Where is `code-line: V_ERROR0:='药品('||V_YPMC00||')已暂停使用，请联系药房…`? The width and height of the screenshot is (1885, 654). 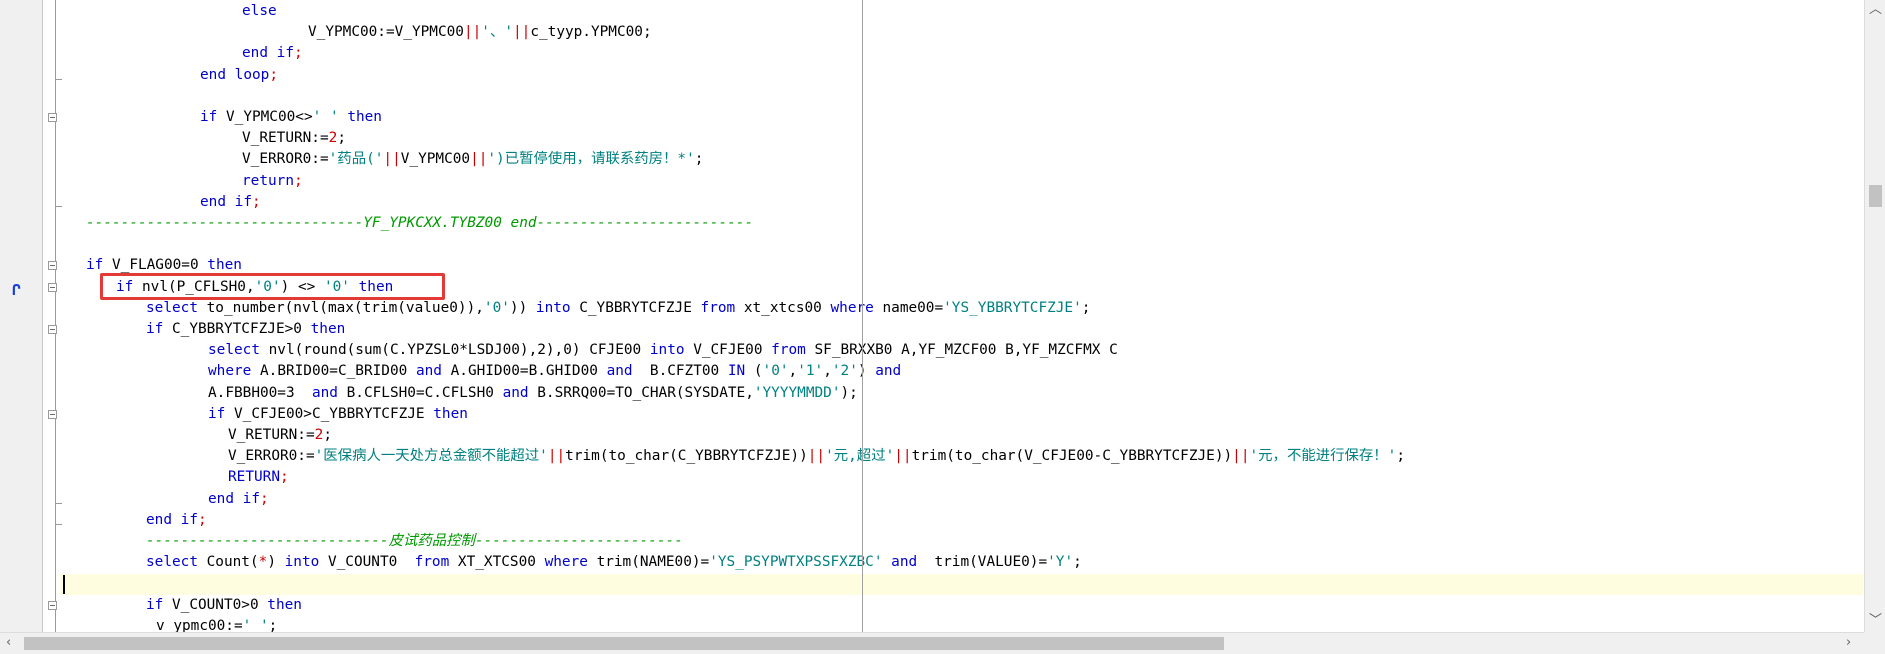
code-line: V_ERROR0:='药品('||V_YPMC00||')已暂停使用，请联系药房… is located at coordinates (472, 159).